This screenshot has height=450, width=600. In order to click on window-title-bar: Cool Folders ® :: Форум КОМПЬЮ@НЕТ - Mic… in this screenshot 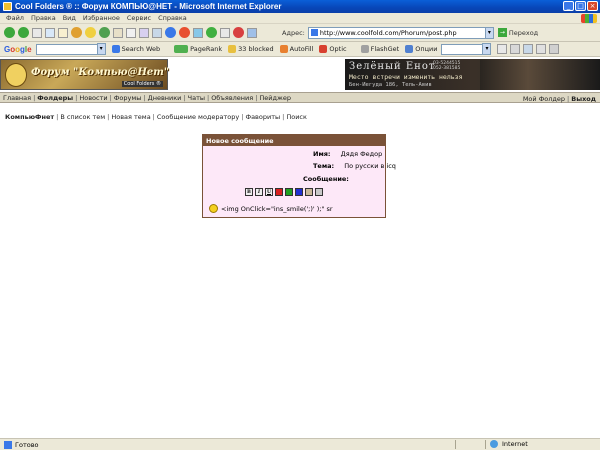, I will do `click(300, 6)`.